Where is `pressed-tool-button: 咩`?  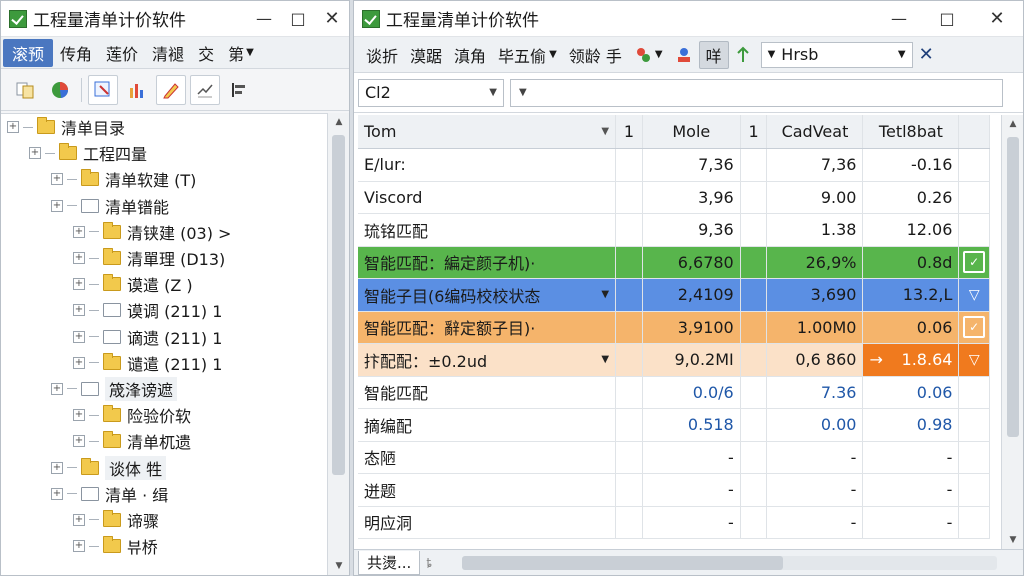
pressed-tool-button: 咩 is located at coordinates (713, 54).